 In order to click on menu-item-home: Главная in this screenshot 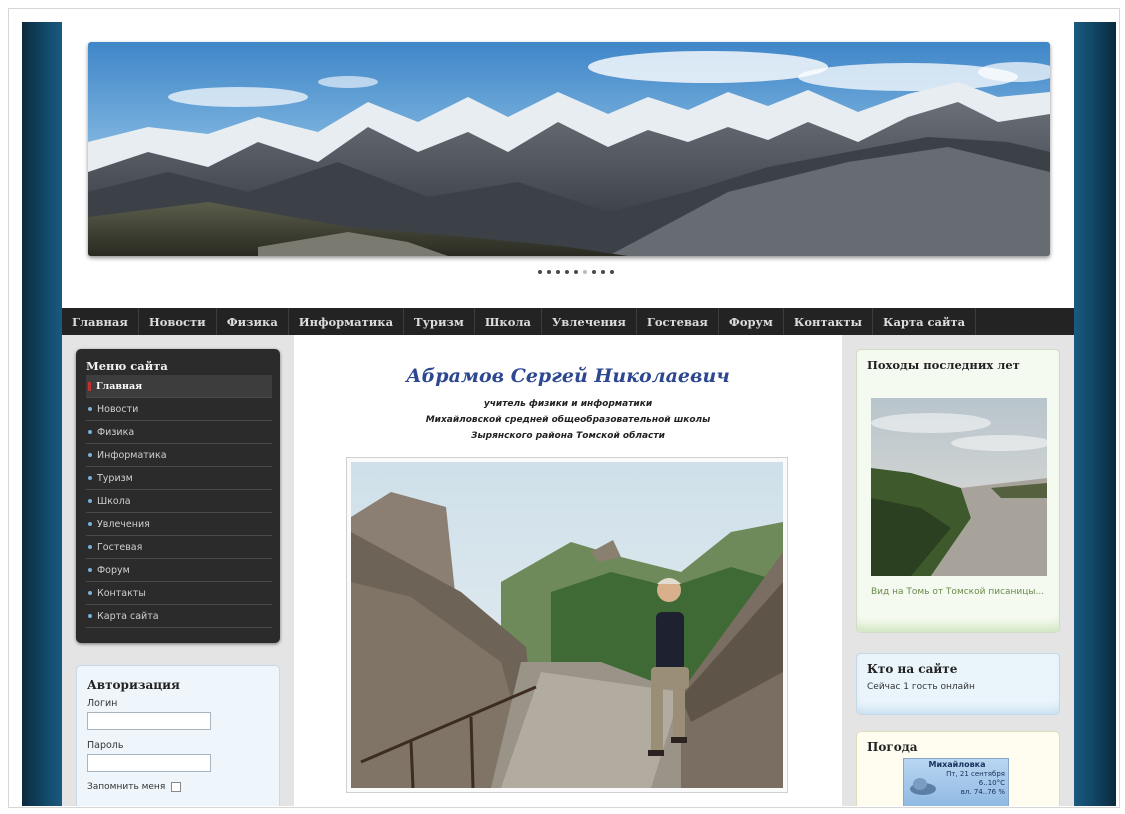, I will do `click(179, 386)`.